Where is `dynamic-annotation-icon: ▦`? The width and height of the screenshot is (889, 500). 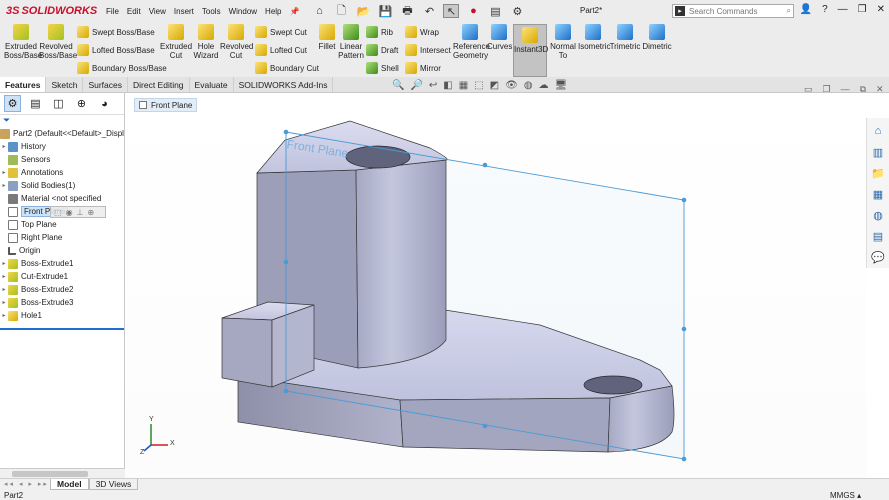 dynamic-annotation-icon: ▦ is located at coordinates (463, 85).